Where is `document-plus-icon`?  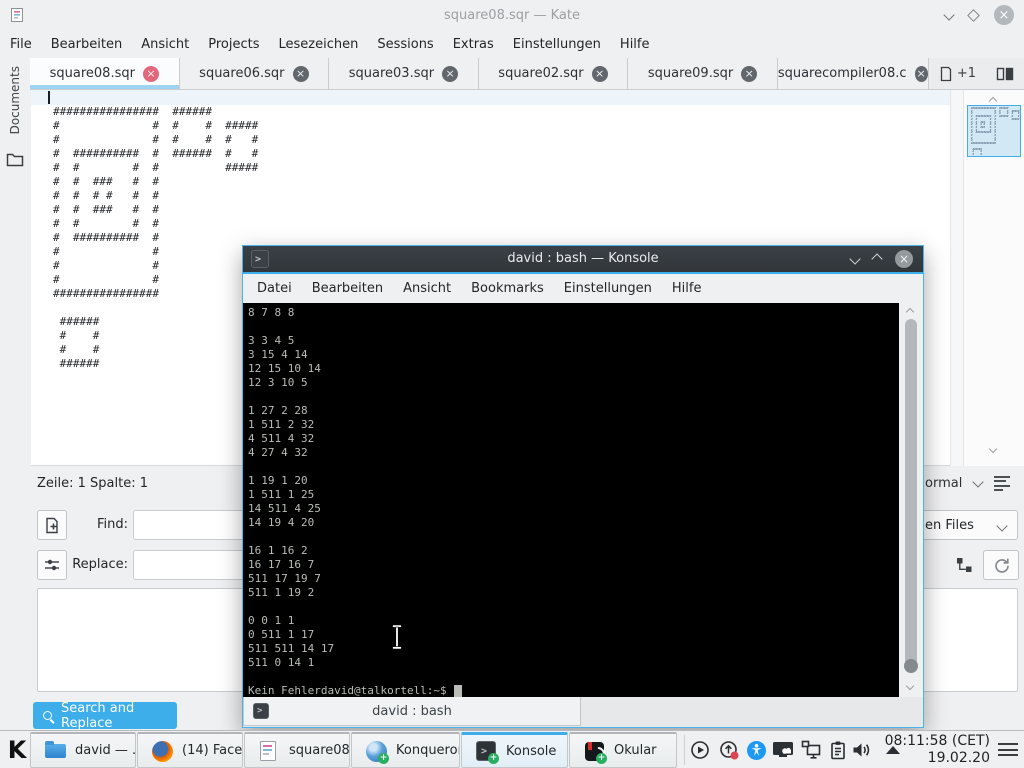
document-plus-icon is located at coordinates (51, 525).